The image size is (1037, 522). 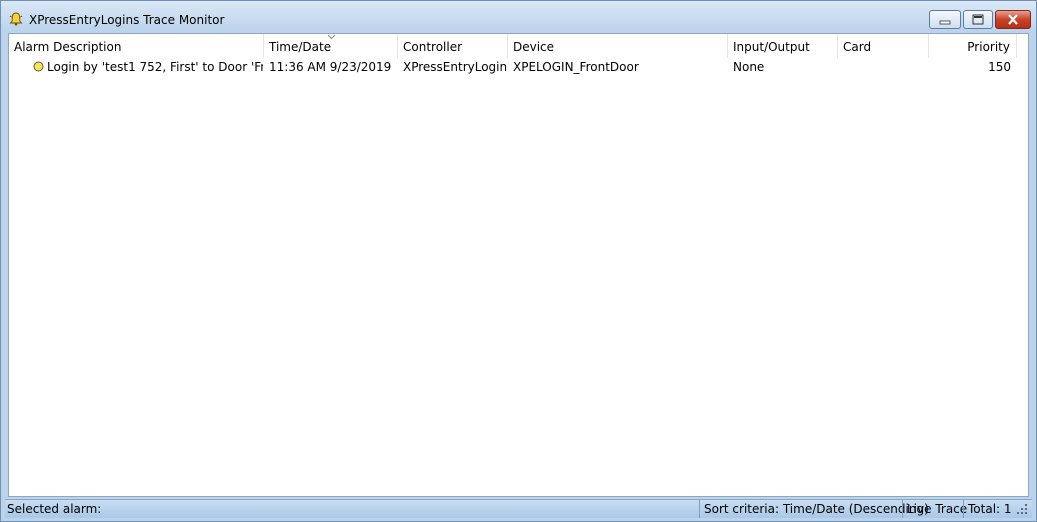 I want to click on column-header-alarm-description: Alarm Description, so click(x=136, y=46).